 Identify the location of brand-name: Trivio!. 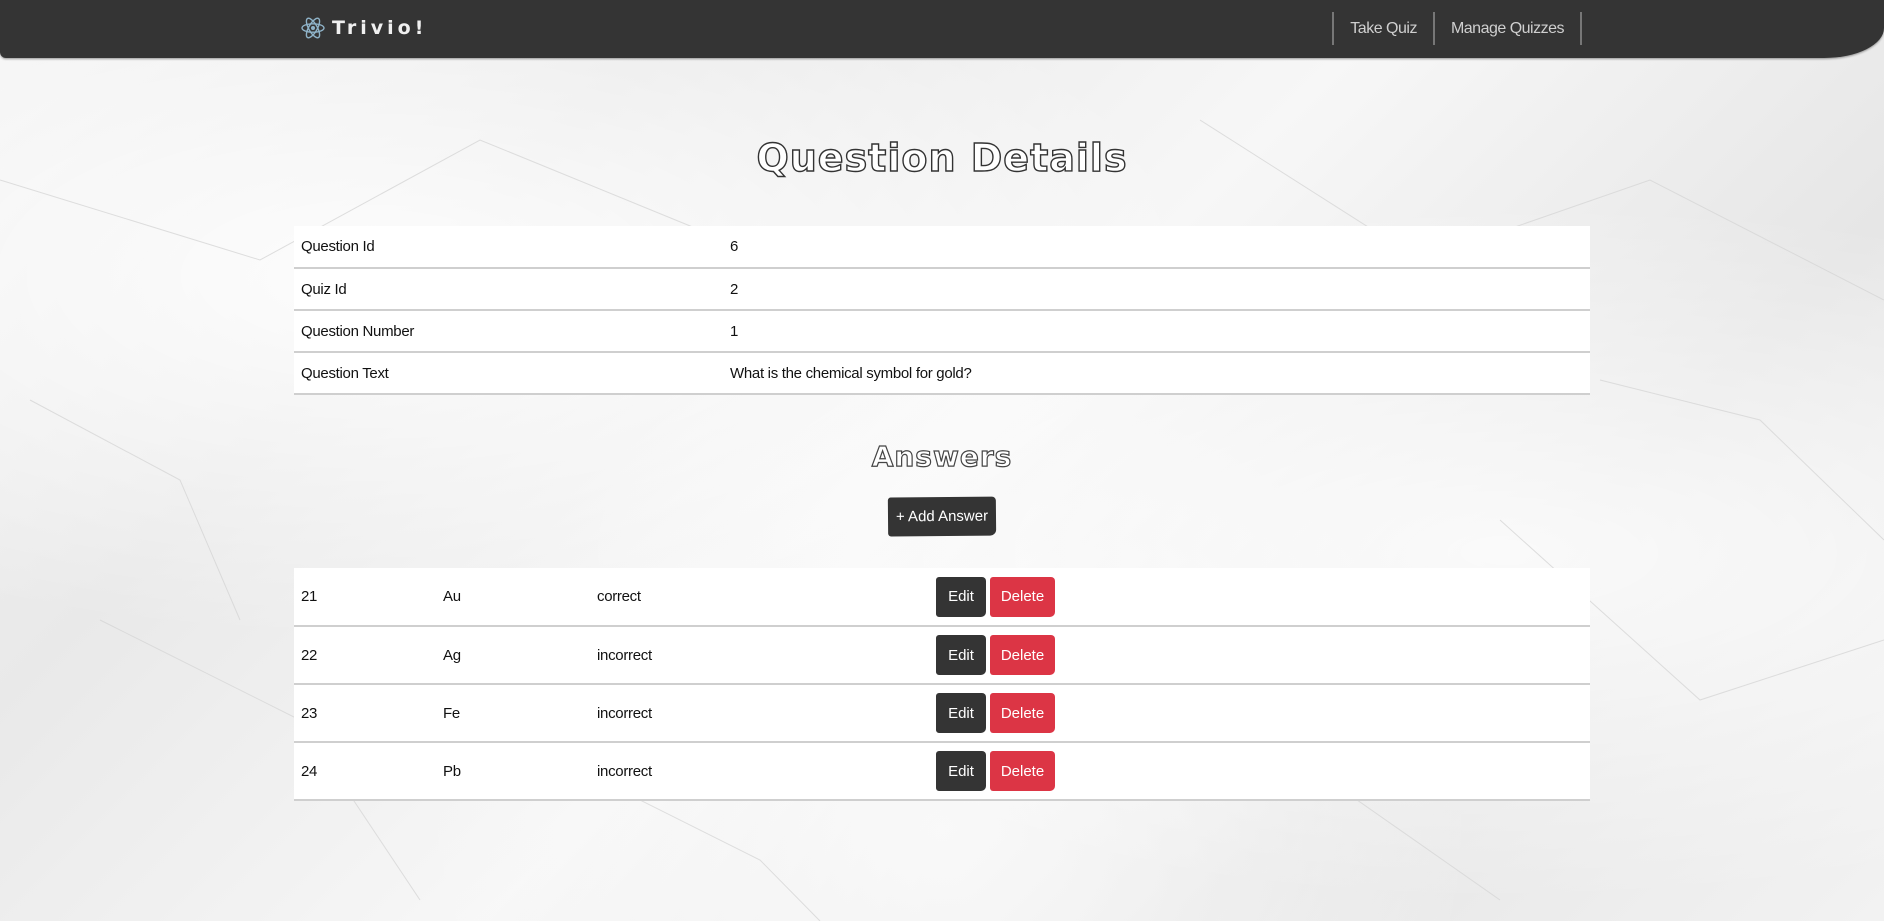
(380, 28).